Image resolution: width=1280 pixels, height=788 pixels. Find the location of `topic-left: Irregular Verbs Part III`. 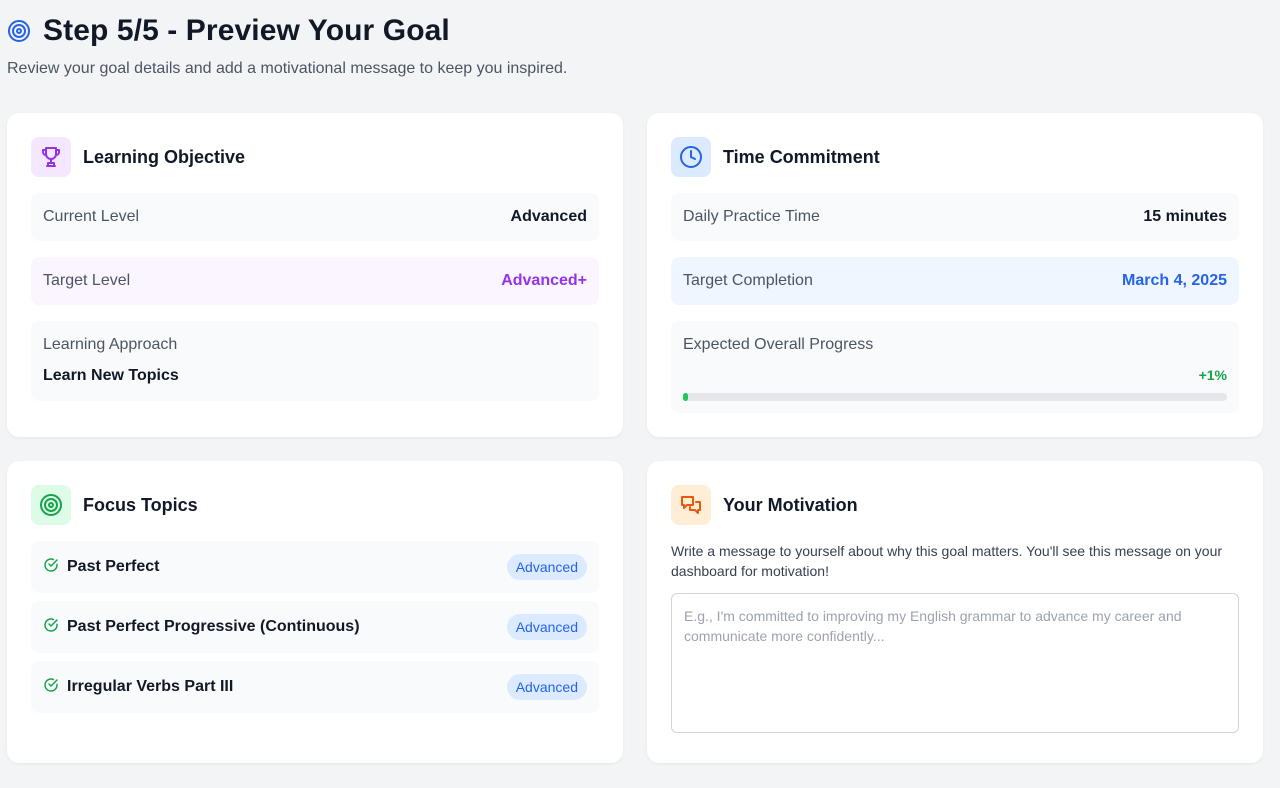

topic-left: Irregular Verbs Part III is located at coordinates (138, 687).